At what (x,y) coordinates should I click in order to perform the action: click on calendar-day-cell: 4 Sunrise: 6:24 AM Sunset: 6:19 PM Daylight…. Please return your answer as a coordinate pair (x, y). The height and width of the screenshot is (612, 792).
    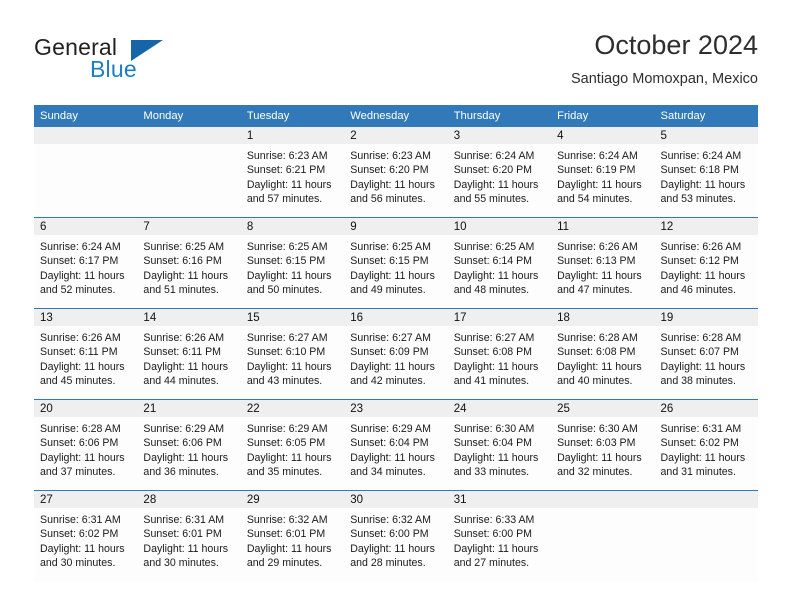
    Looking at the image, I should click on (603, 172).